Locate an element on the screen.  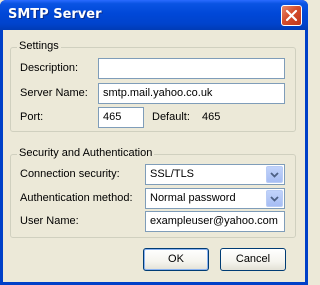
server-name-label: Server Name: is located at coordinates (54, 93).